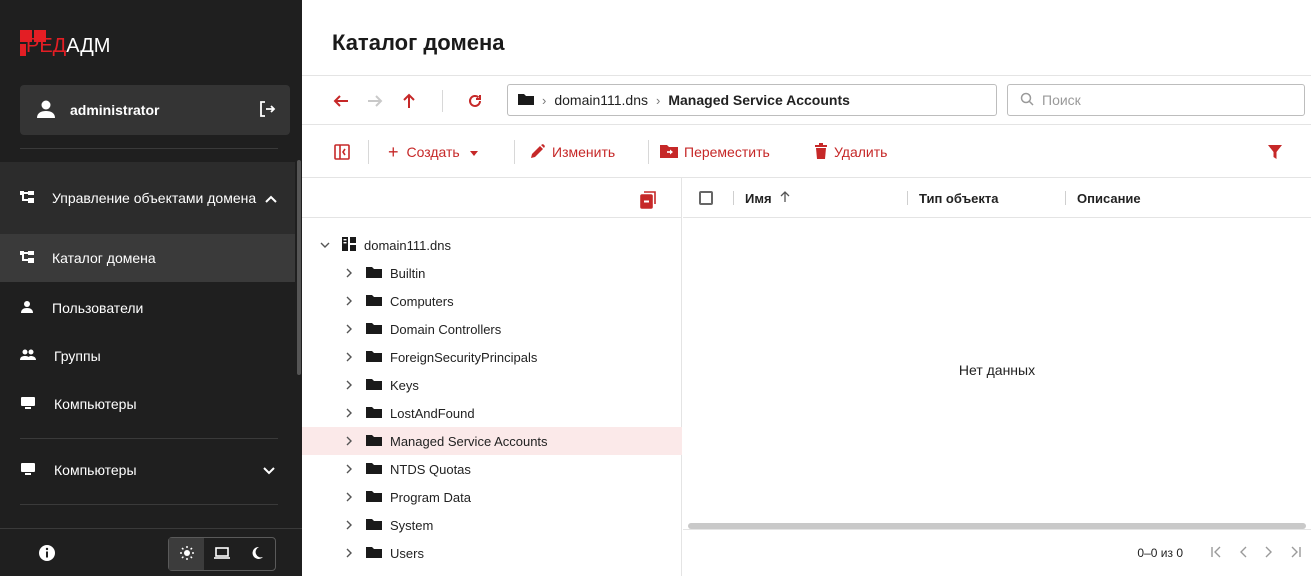  What do you see at coordinates (47, 554) in the screenshot?
I see `info-icon` at bounding box center [47, 554].